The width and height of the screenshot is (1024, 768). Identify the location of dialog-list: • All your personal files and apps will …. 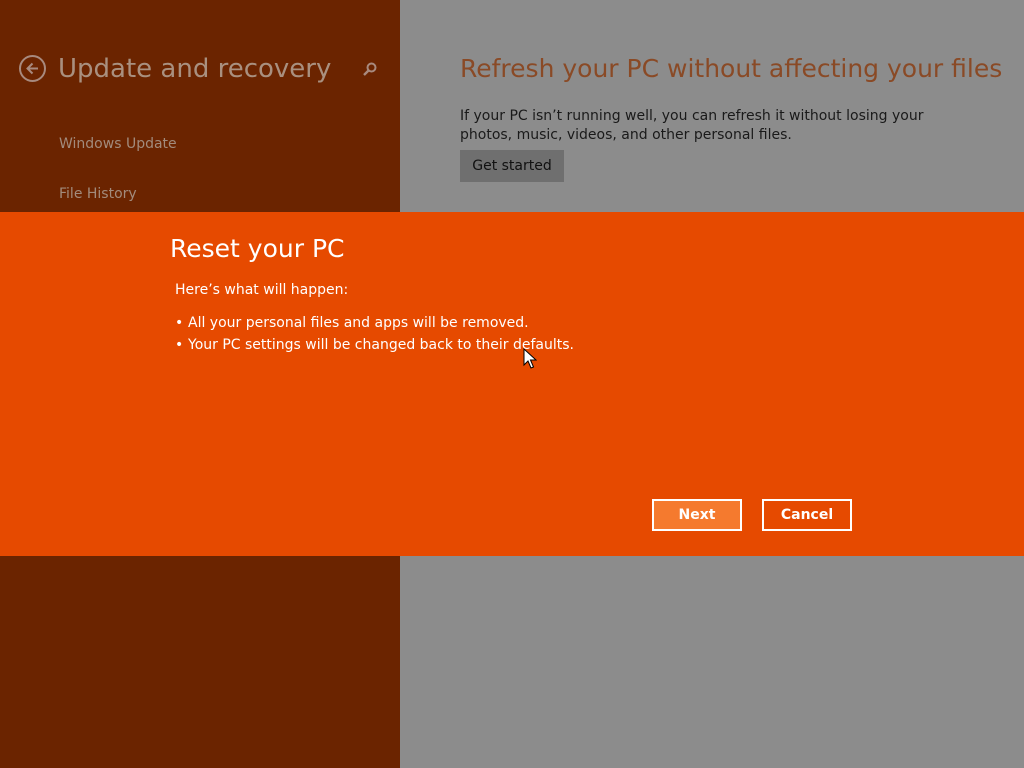
(374, 336).